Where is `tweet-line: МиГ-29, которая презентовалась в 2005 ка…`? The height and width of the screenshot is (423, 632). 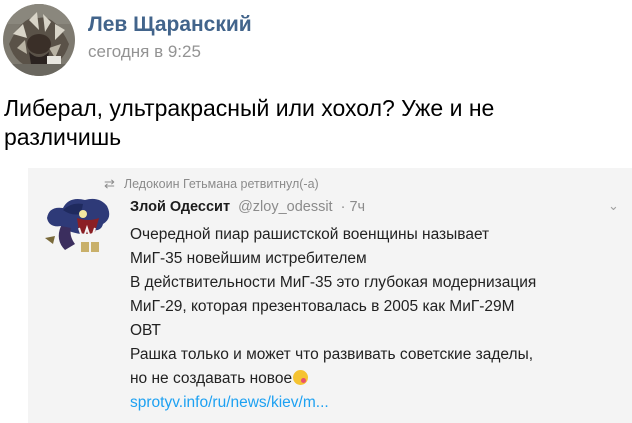
tweet-line: МиГ-29, которая презентовалась в 2005 ка… is located at coordinates (322, 306).